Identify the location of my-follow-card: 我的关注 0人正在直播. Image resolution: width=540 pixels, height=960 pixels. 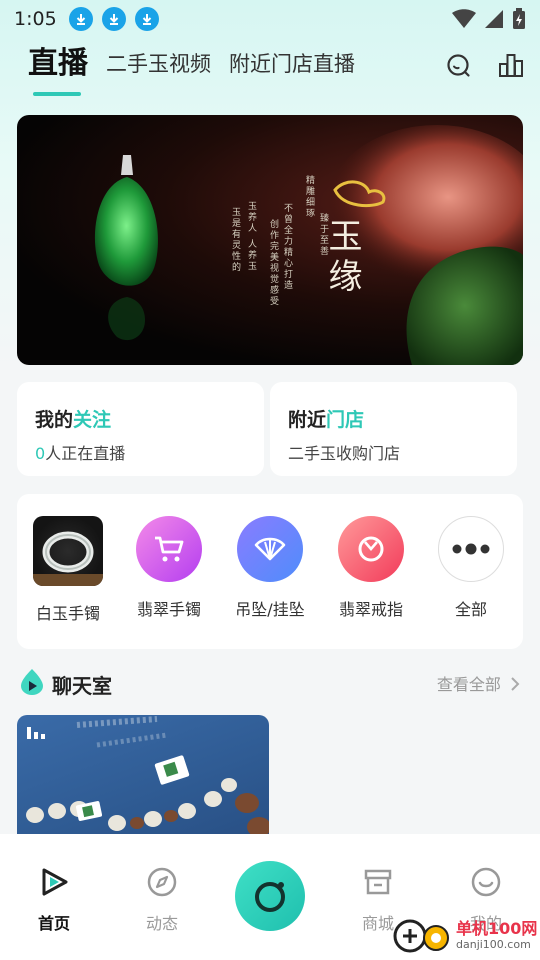
(140, 429).